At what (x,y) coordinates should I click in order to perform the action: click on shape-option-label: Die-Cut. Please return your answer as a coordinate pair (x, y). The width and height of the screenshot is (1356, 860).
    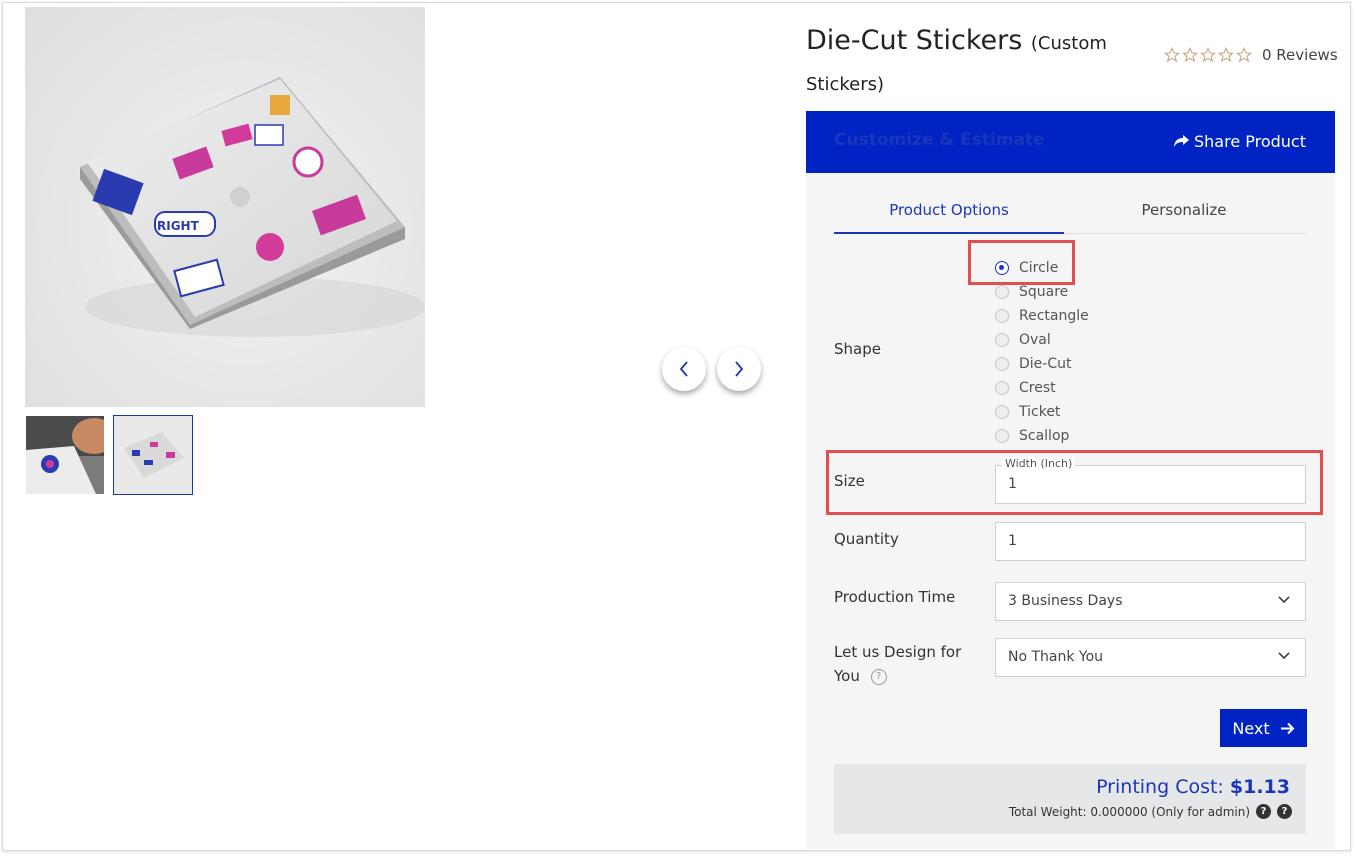
    Looking at the image, I should click on (1045, 364).